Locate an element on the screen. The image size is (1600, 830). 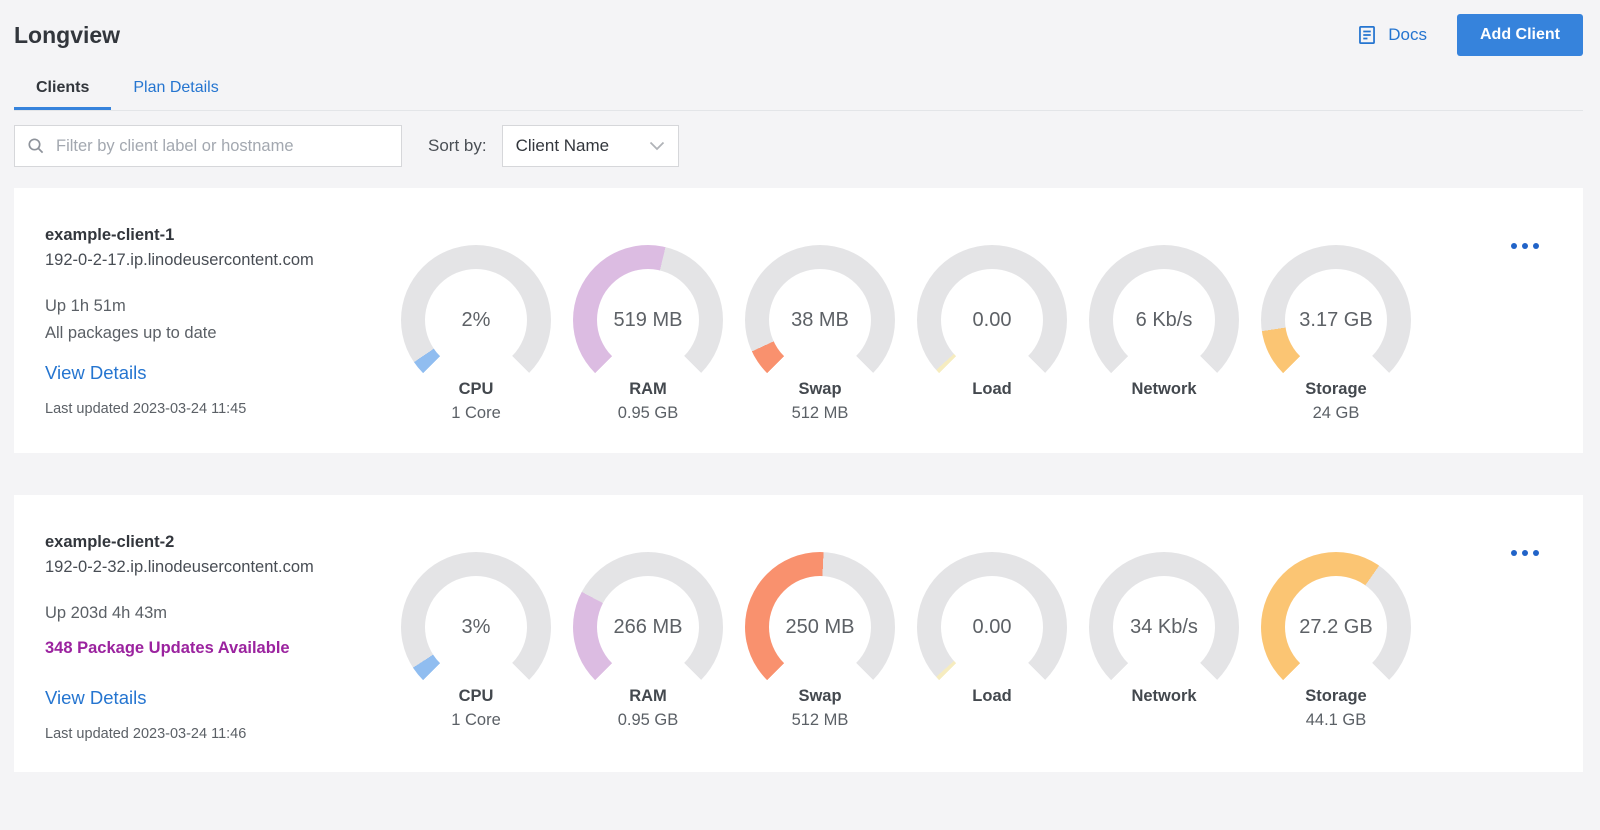
docs-link: Docs is located at coordinates (1391, 35).